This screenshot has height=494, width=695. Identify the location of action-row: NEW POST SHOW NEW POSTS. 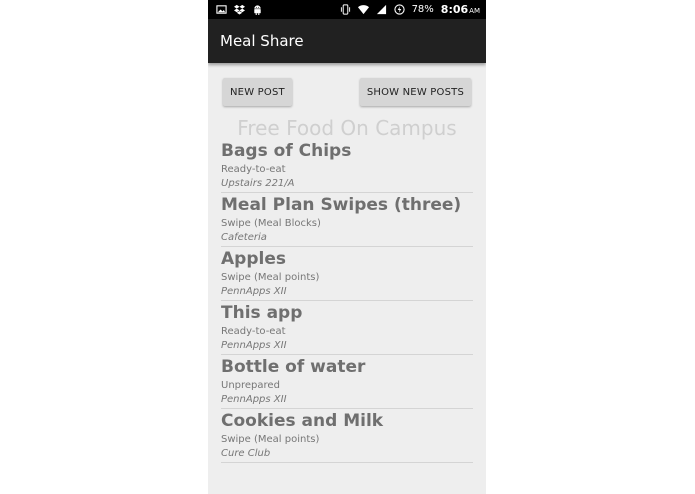
(347, 92).